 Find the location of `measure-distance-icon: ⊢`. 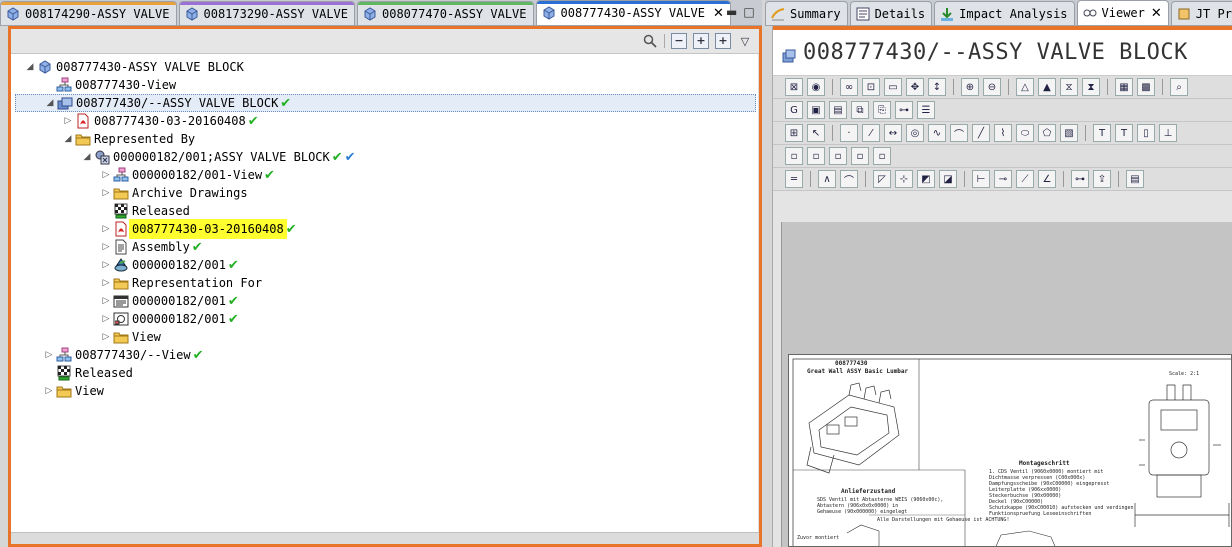

measure-distance-icon: ⊢ is located at coordinates (981, 179).